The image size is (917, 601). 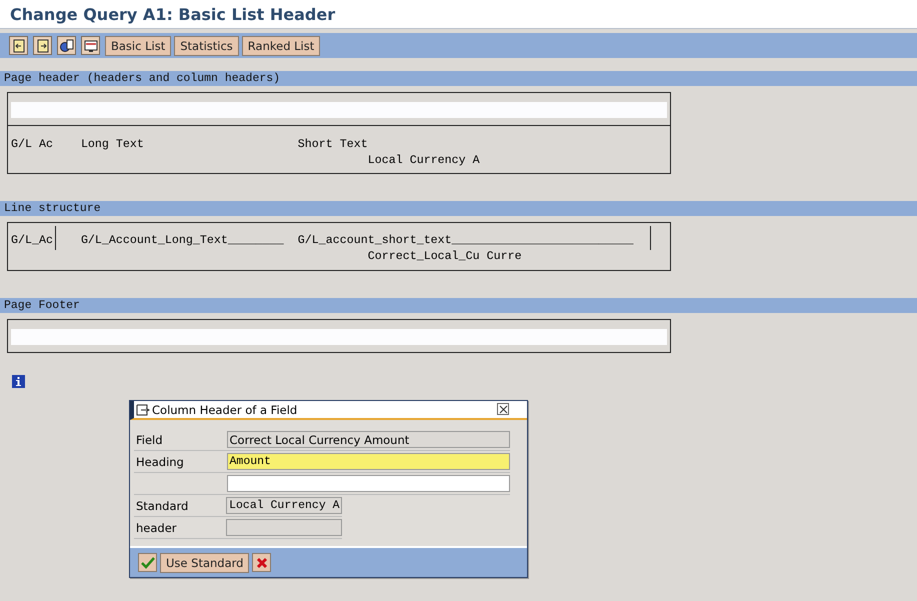 What do you see at coordinates (284, 505) in the screenshot?
I see `readonly-field: Local Currency A` at bounding box center [284, 505].